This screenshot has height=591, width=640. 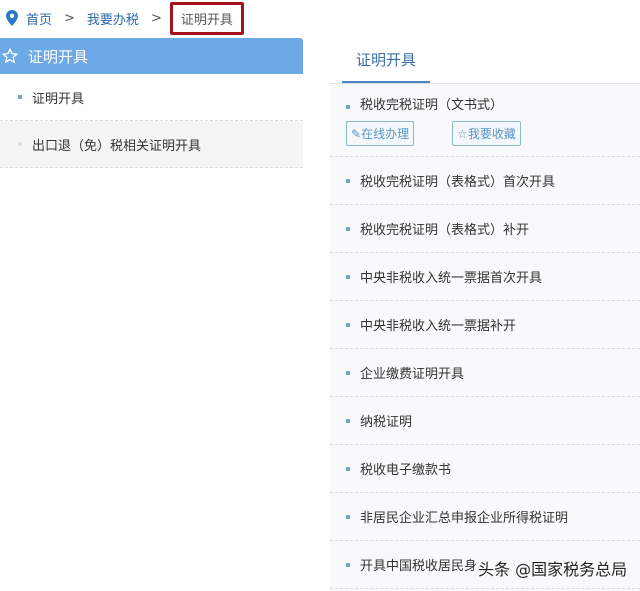 I want to click on favorite-button: ☆我要收藏, so click(x=486, y=133).